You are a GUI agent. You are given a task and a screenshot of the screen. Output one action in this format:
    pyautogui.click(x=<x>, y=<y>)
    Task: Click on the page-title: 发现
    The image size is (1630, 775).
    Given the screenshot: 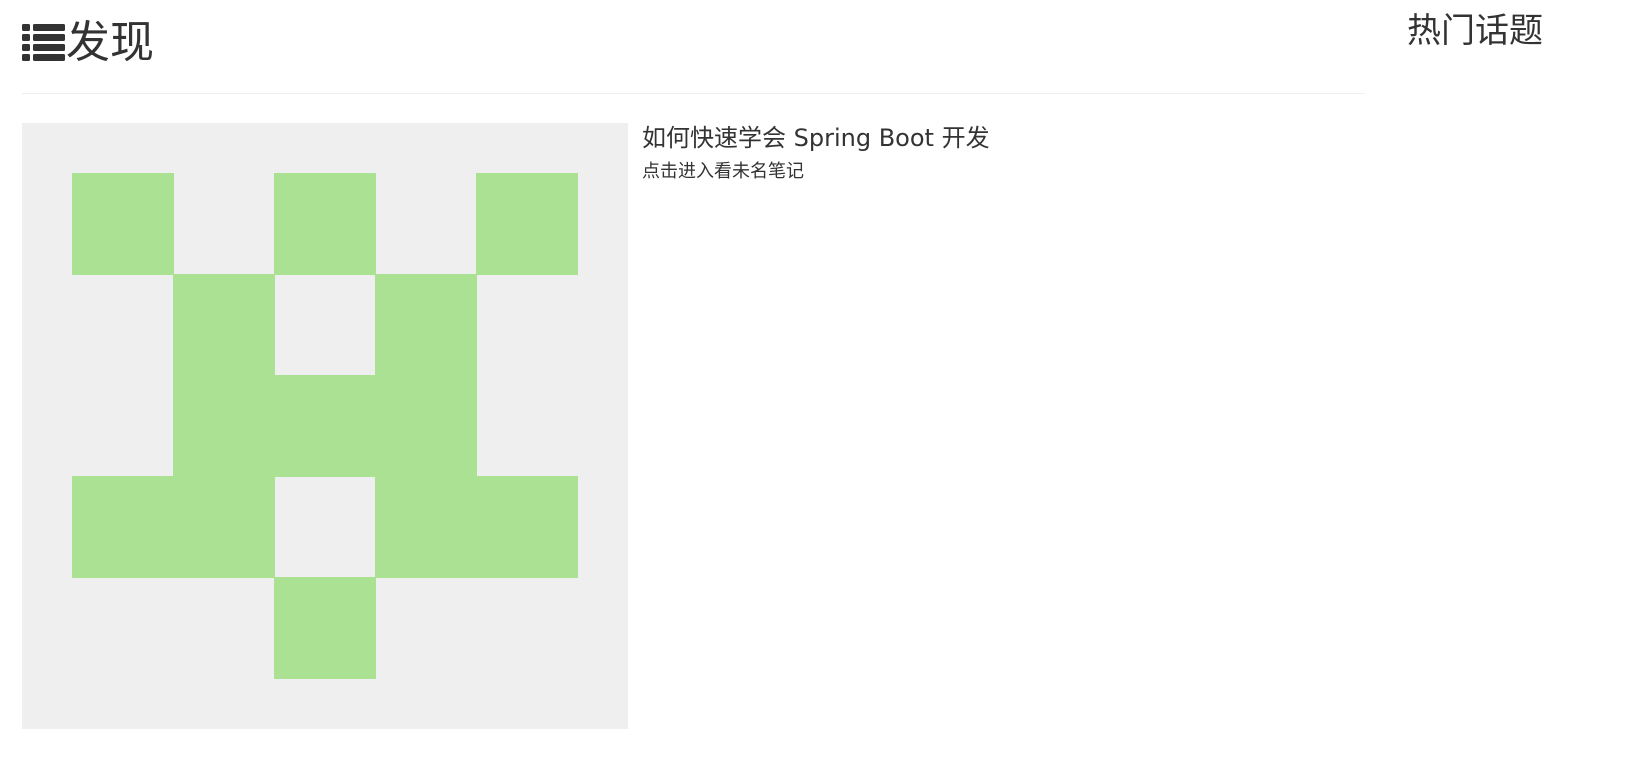 What is the action you would take?
    pyautogui.click(x=110, y=42)
    